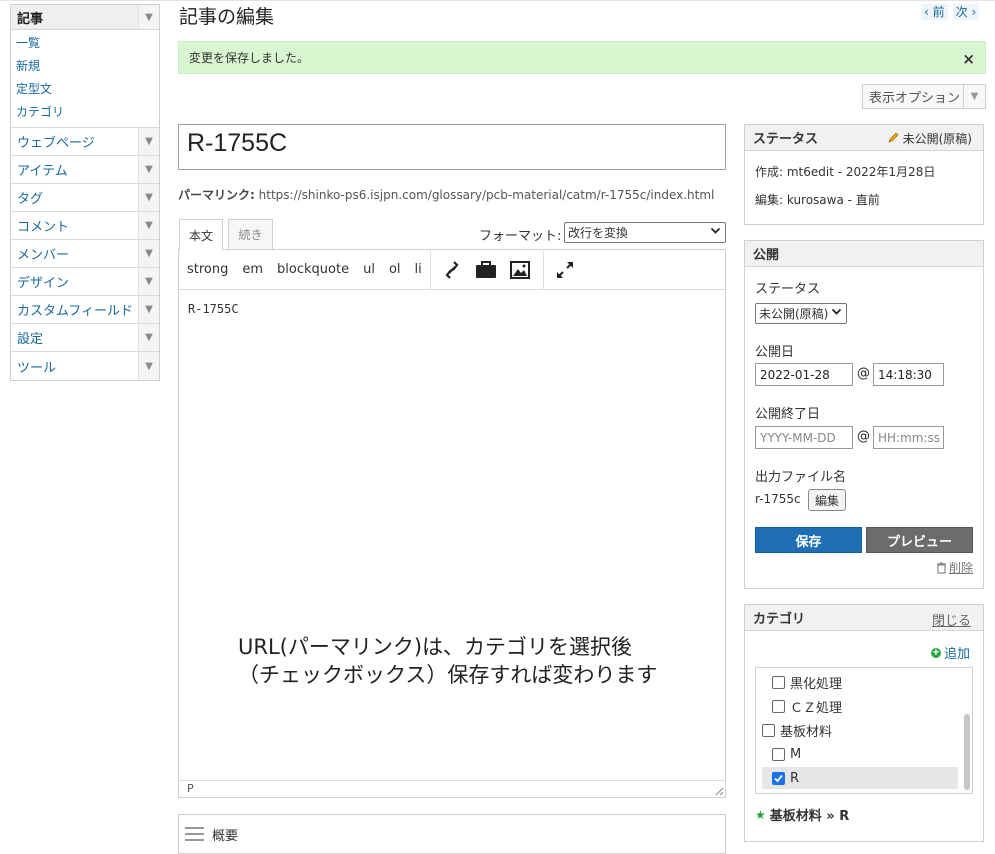 The width and height of the screenshot is (995, 854). What do you see at coordinates (225, 836) in the screenshot?
I see `summary-label: 概要` at bounding box center [225, 836].